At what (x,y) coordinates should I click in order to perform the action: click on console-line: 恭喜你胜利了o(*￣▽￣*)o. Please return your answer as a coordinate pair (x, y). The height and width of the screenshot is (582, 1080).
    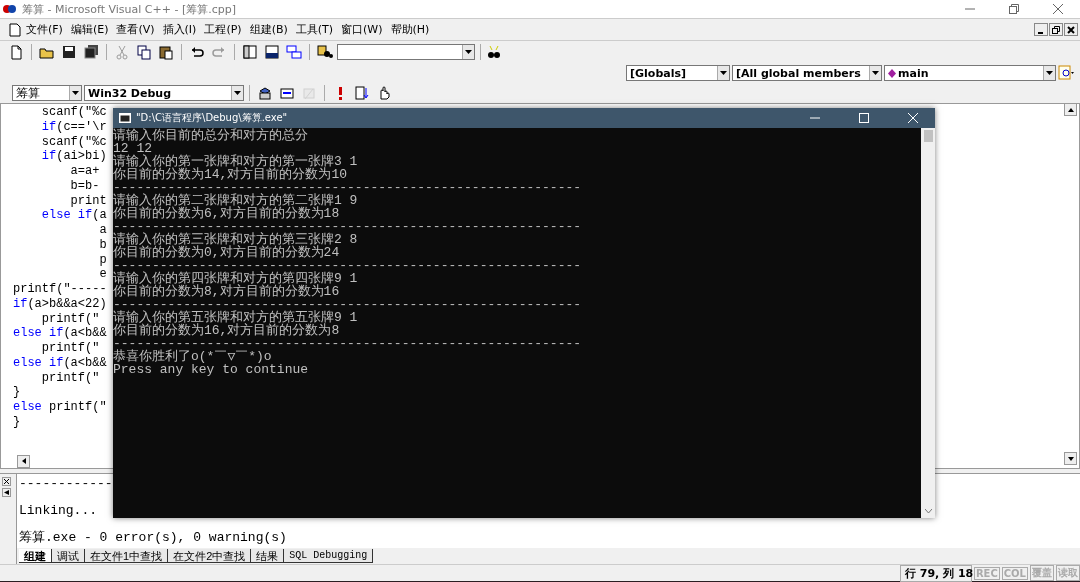
    Looking at the image, I should click on (192, 356).